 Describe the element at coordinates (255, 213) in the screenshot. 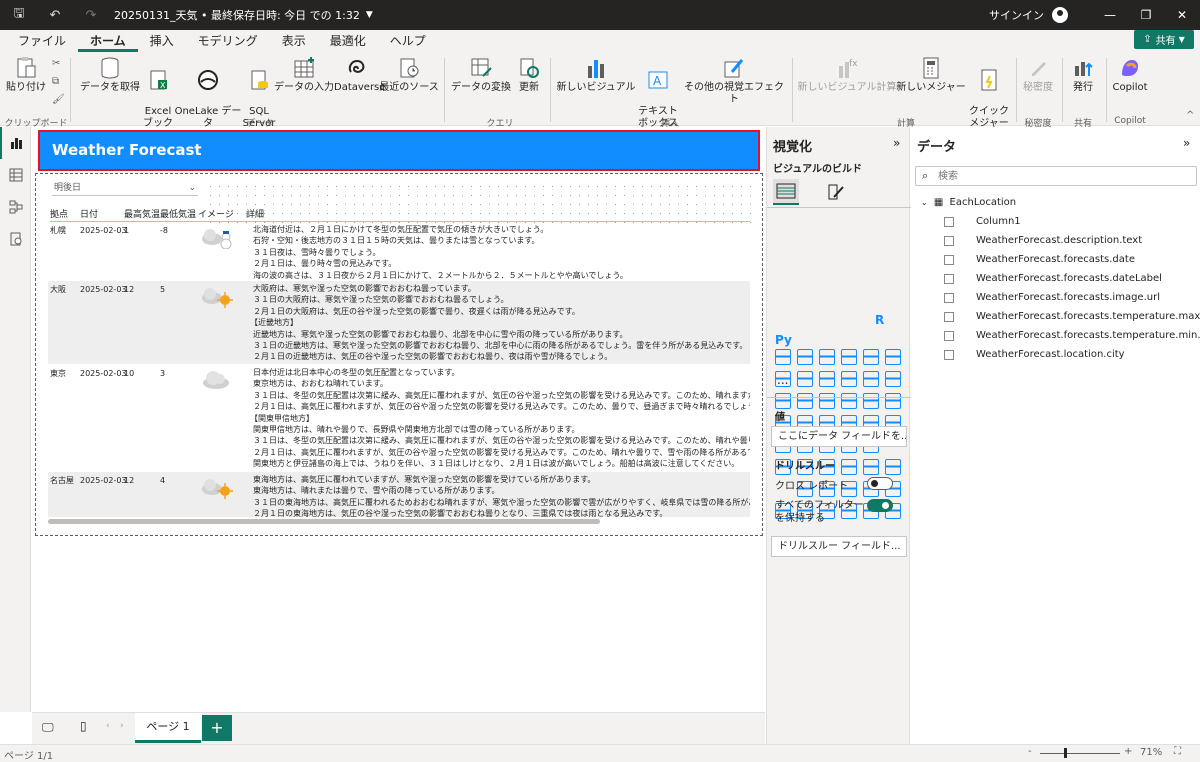

I see `col-detail: 詳細` at that location.